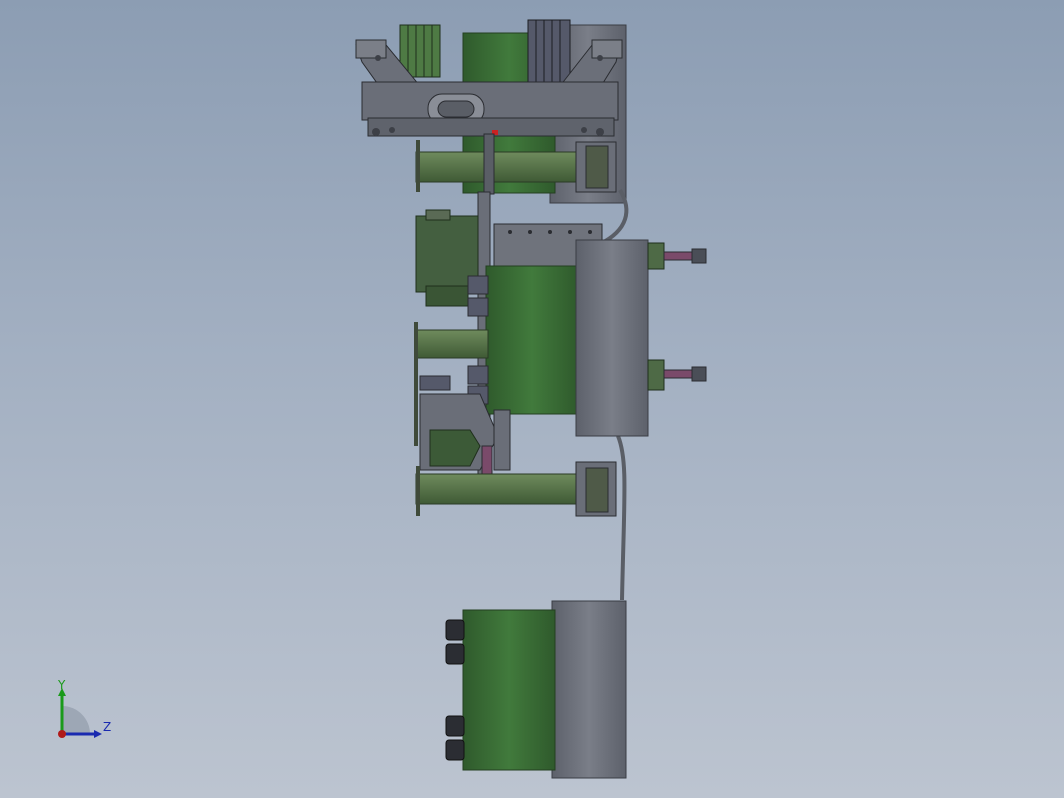  Describe the element at coordinates (509, 690) in the screenshot. I see `bottom-green-drum` at that location.